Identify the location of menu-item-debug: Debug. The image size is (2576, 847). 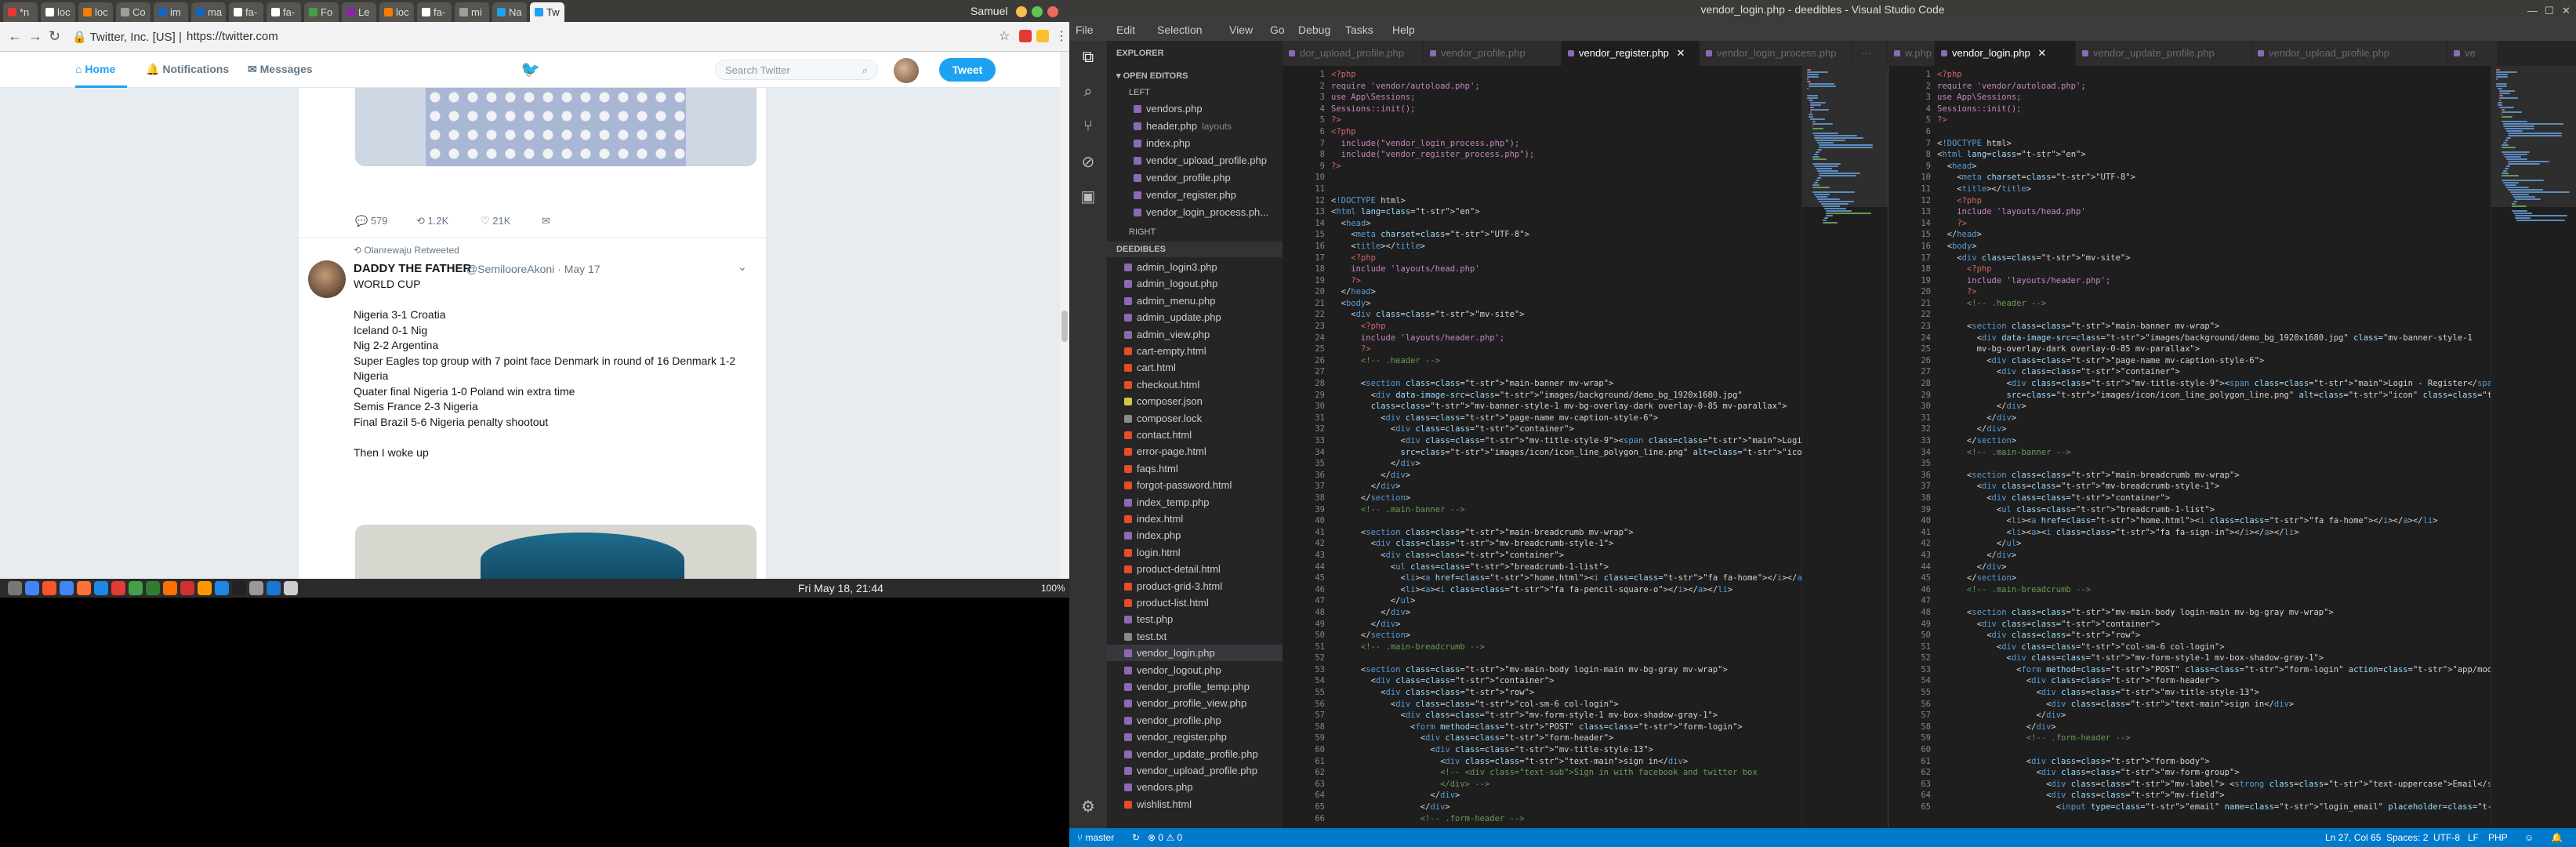
(1314, 30).